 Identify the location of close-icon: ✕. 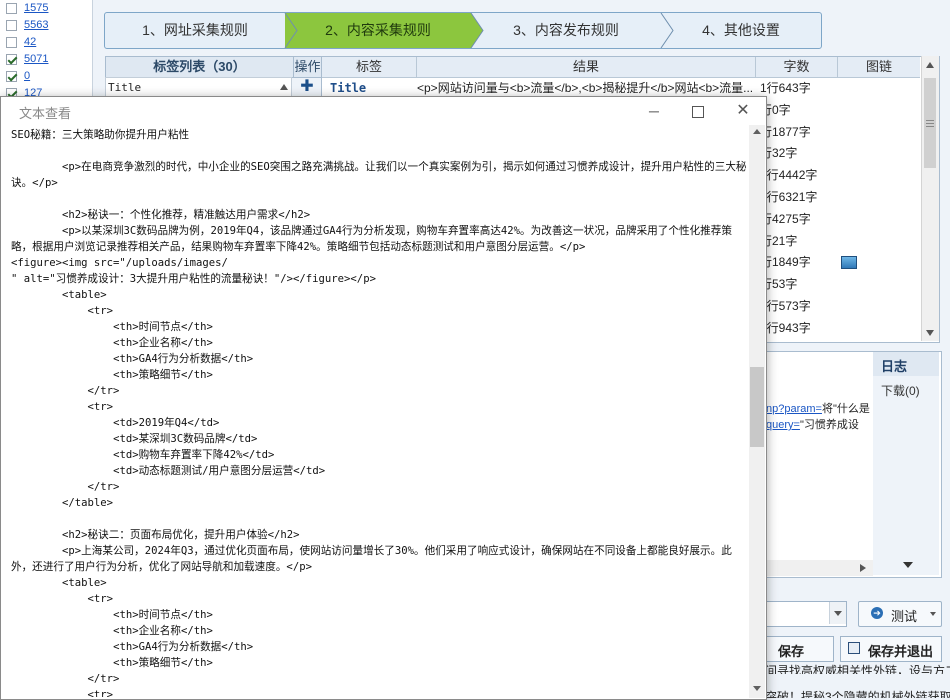
(743, 110).